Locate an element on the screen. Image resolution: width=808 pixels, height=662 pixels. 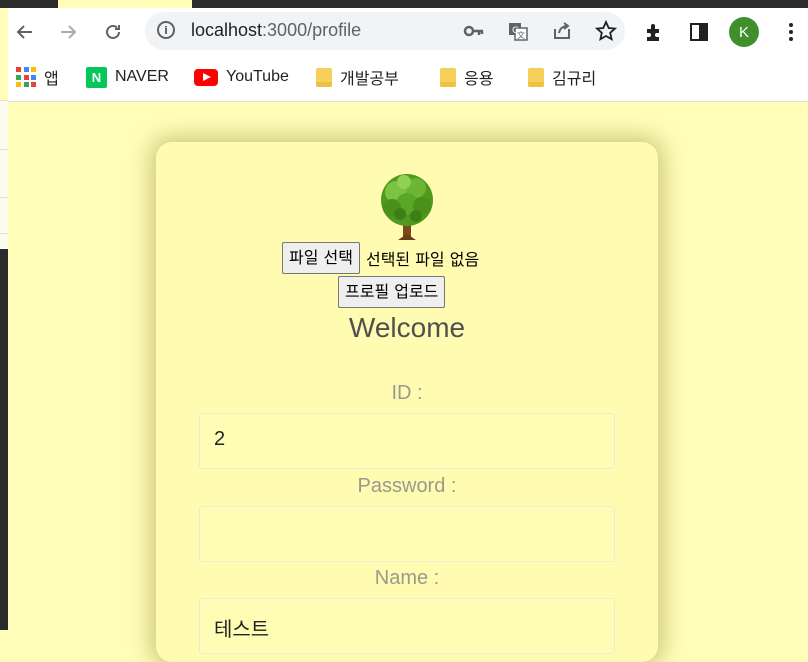
bookmark-folder-name: 김규리 is located at coordinates (562, 77).